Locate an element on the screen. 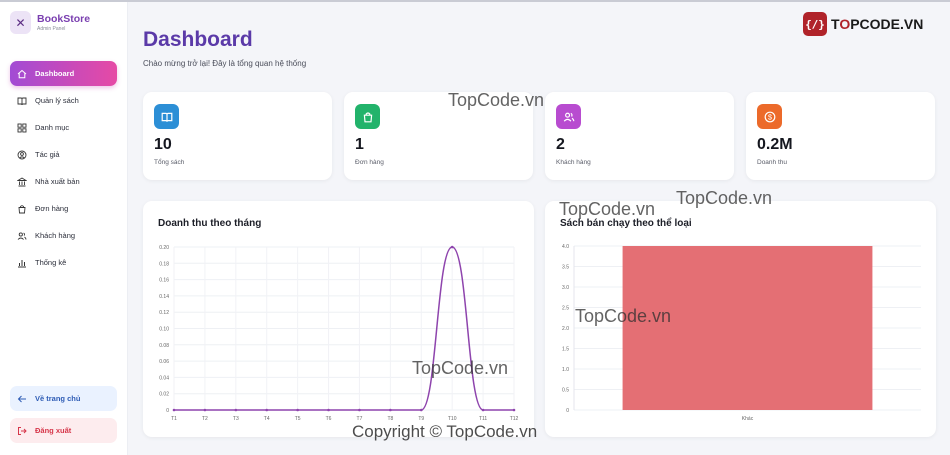 The width and height of the screenshot is (950, 455). stat-value: 1 is located at coordinates (359, 144).